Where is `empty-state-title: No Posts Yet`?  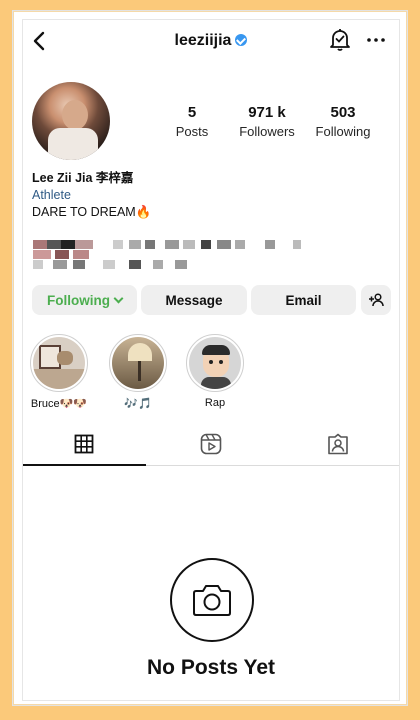 empty-state-title: No Posts Yet is located at coordinates (211, 667).